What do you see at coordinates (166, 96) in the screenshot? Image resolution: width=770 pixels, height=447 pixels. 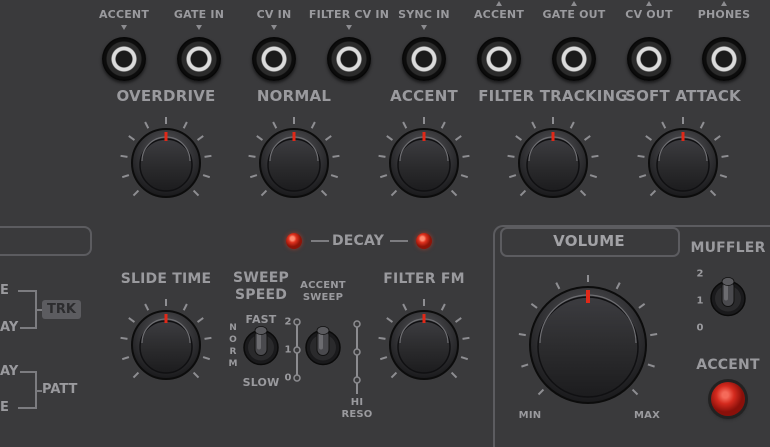 I see `knob-label-overdrive: OVERDRIVE` at bounding box center [166, 96].